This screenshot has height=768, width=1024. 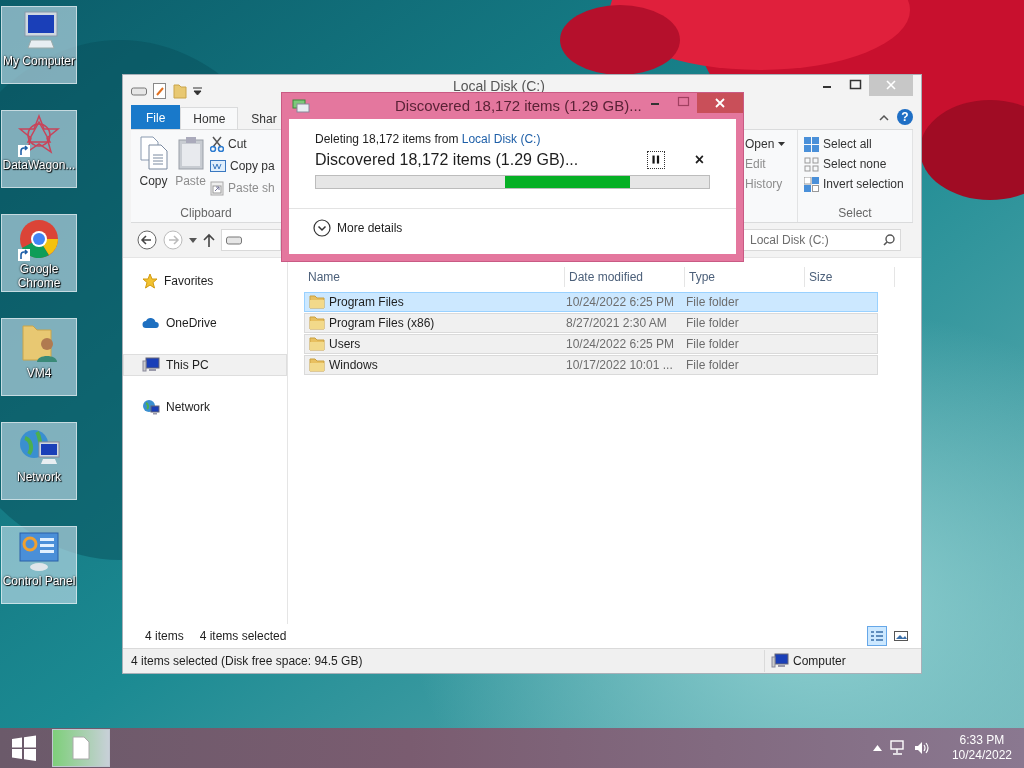 What do you see at coordinates (39, 239) in the screenshot?
I see `browser-icon` at bounding box center [39, 239].